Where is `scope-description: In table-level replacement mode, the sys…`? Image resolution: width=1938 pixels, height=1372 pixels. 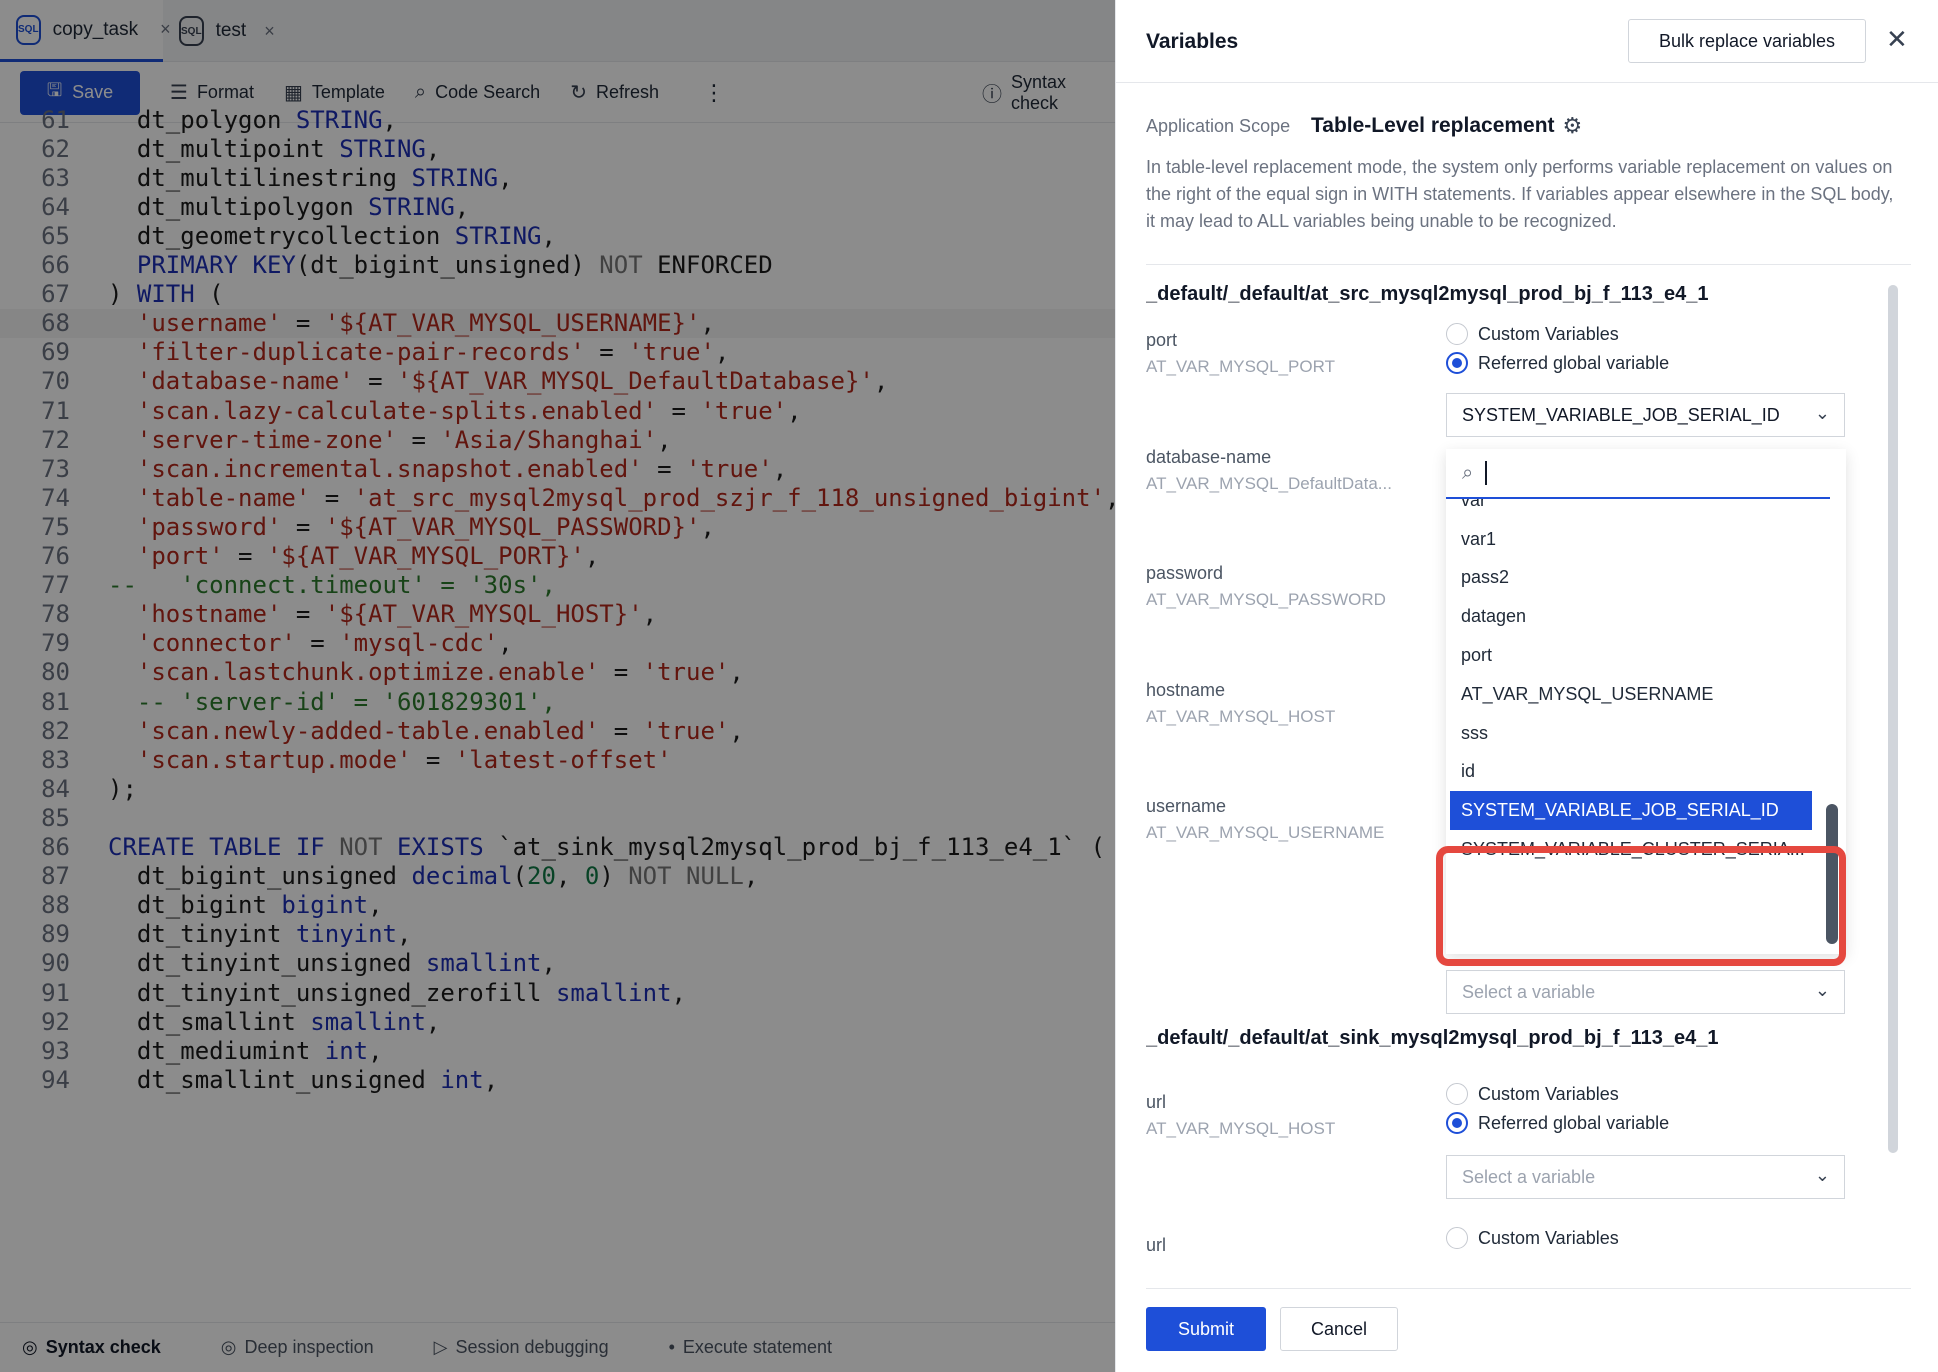 scope-description: In table-level replacement mode, the sys… is located at coordinates (1520, 194).